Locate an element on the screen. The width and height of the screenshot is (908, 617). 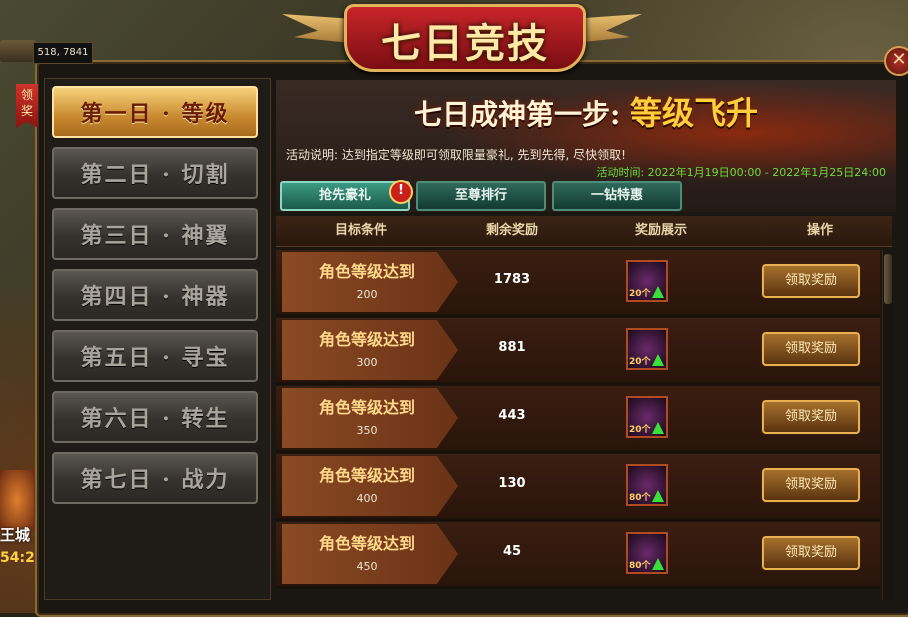
activity-description: 活动说明: 达到指定等级即可领取限量豪礼, 先到先得, 尽快领取! is located at coordinates (456, 155).